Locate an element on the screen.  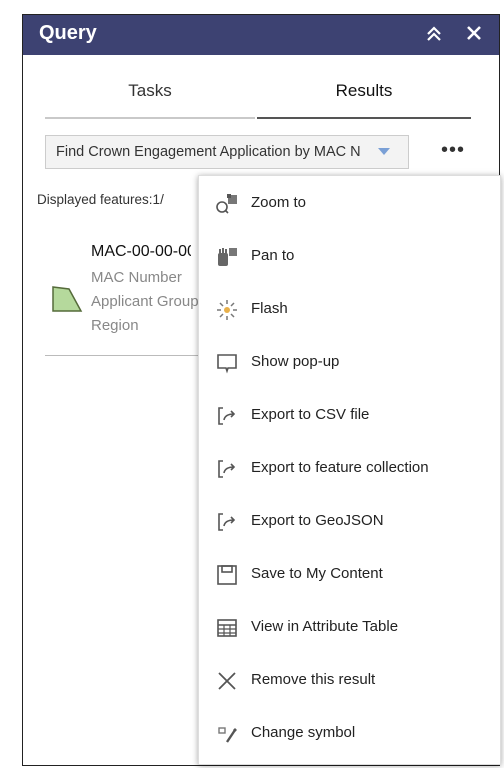
tab-bar: Tasks Results is located at coordinates (258, 99).